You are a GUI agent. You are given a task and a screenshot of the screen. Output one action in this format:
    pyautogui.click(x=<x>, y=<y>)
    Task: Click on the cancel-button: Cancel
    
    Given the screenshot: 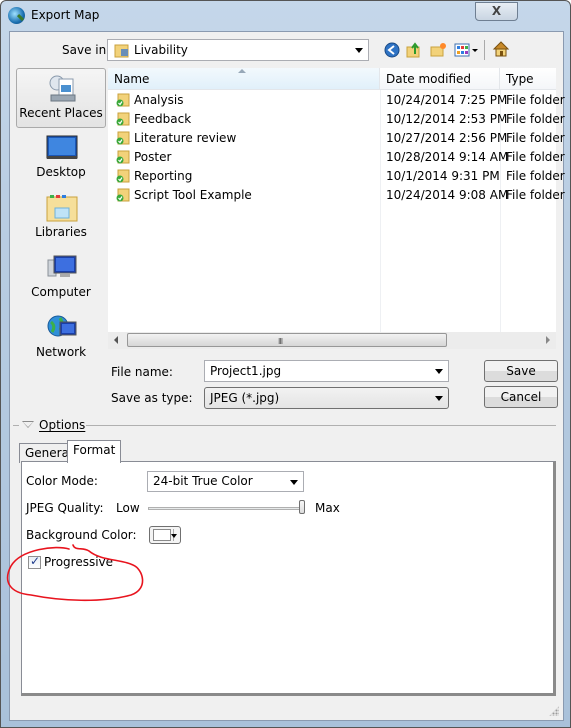 What is the action you would take?
    pyautogui.click(x=521, y=397)
    